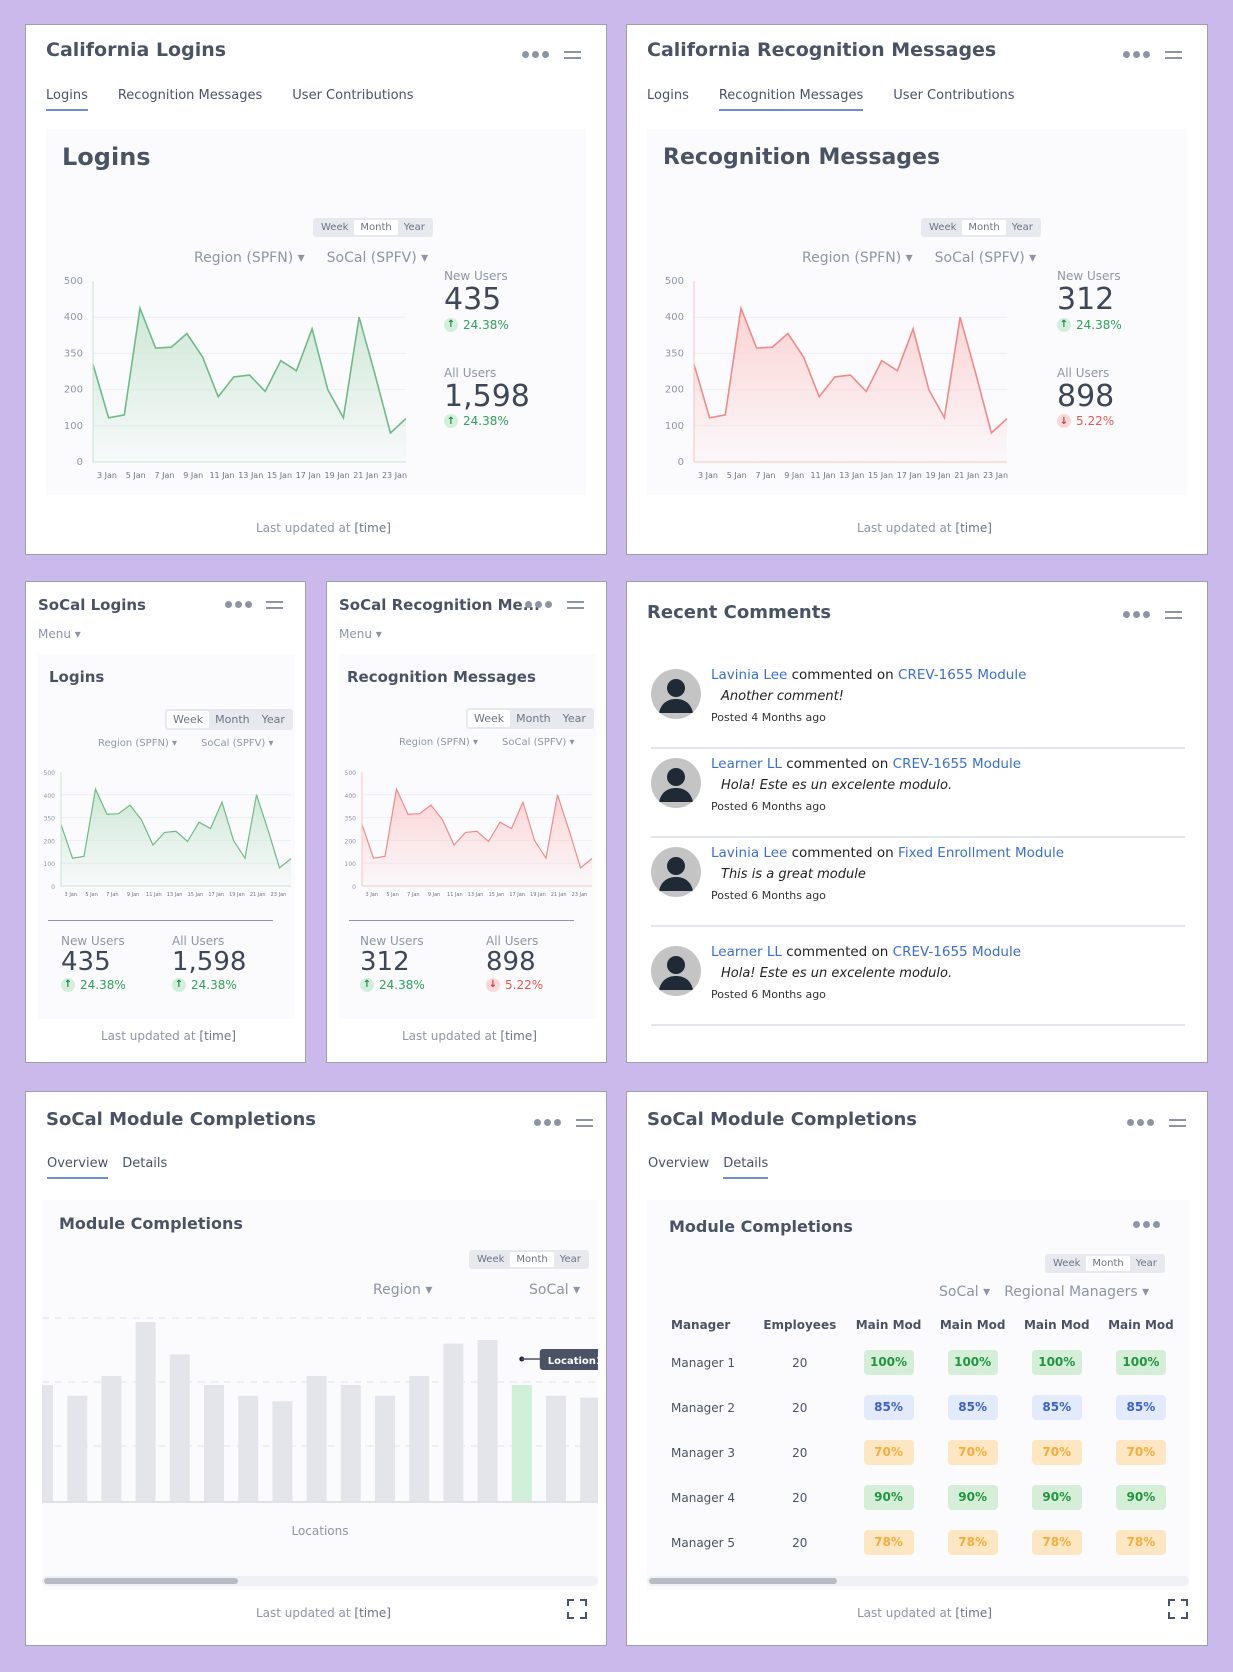 The width and height of the screenshot is (1233, 1672). I want to click on bar-location5, so click(179, 1428).